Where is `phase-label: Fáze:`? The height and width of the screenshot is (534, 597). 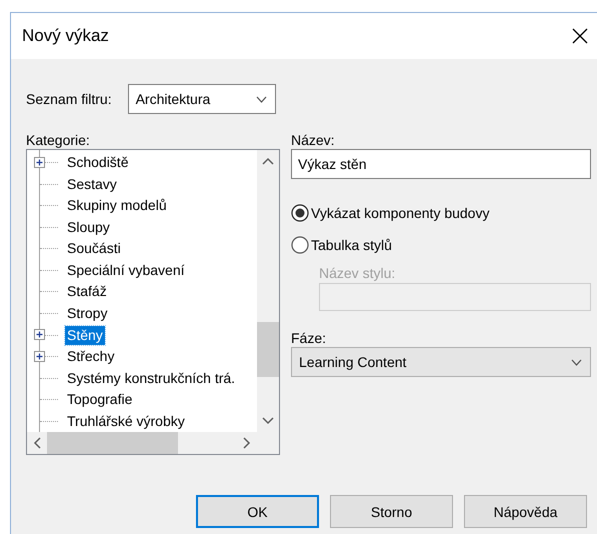 phase-label: Fáze: is located at coordinates (309, 338).